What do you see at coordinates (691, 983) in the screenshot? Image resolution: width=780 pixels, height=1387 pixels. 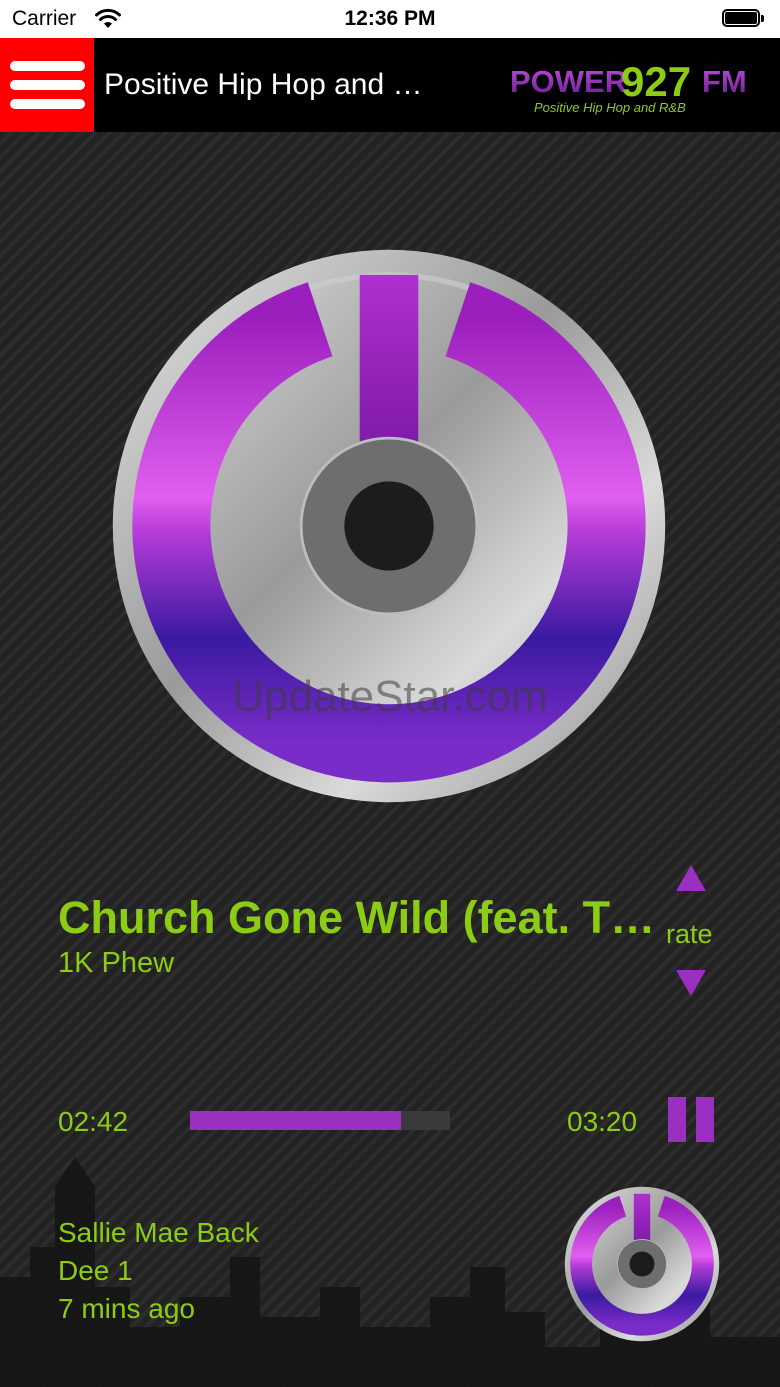 I see `triangle-down-icon` at bounding box center [691, 983].